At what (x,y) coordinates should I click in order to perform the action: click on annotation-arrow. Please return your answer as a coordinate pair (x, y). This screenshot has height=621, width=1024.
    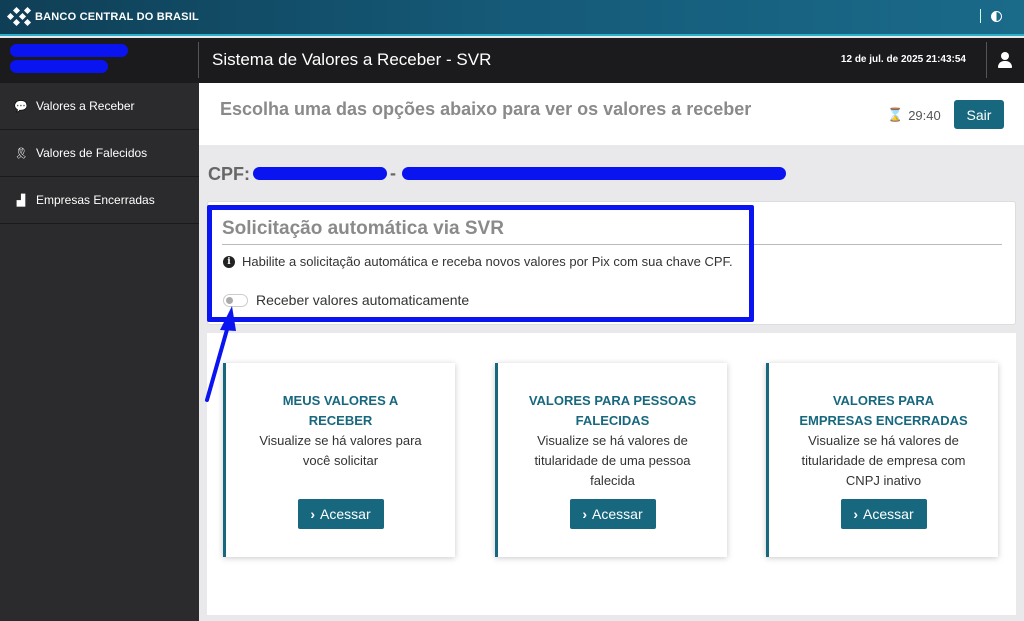
    Looking at the image, I should click on (220, 354).